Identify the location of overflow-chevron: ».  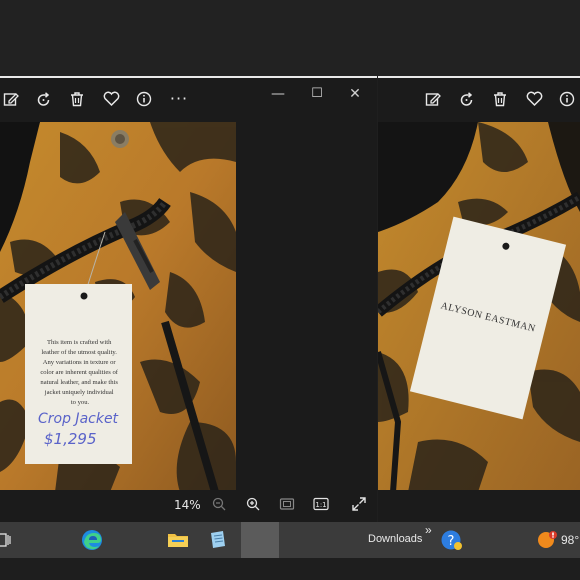
(428, 530).